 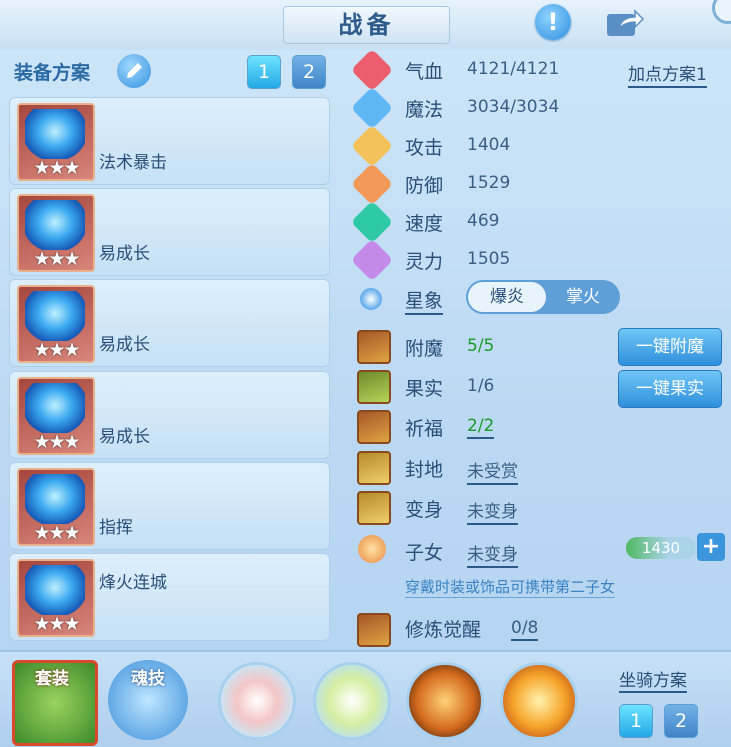 I want to click on add-child-exp-button: +, so click(x=711, y=547).